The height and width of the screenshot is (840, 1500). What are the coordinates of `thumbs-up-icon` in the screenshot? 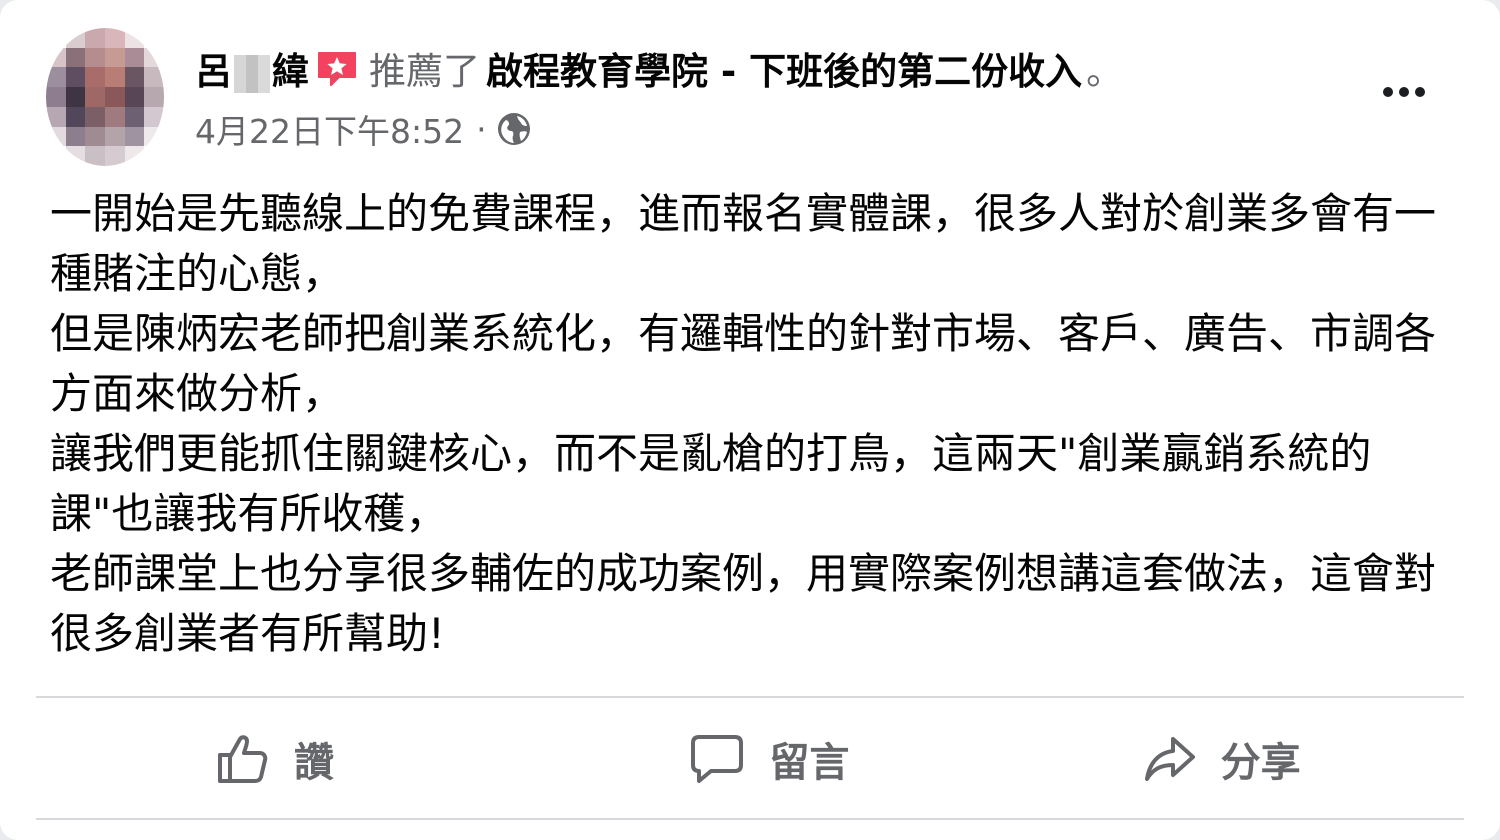 It's located at (243, 759).